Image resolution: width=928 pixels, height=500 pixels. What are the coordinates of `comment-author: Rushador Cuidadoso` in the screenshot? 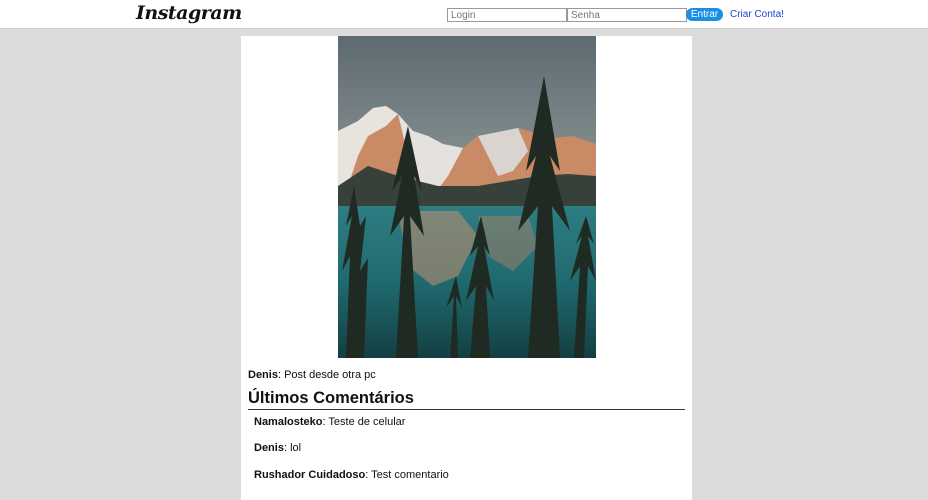 It's located at (309, 475).